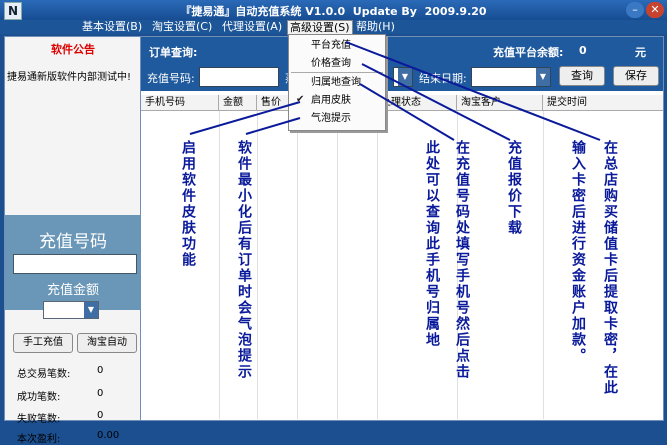 The height and width of the screenshot is (445, 667). Describe the element at coordinates (188, 204) in the screenshot. I see `annotation-enable-skin: 启用软件皮肤功能` at that location.